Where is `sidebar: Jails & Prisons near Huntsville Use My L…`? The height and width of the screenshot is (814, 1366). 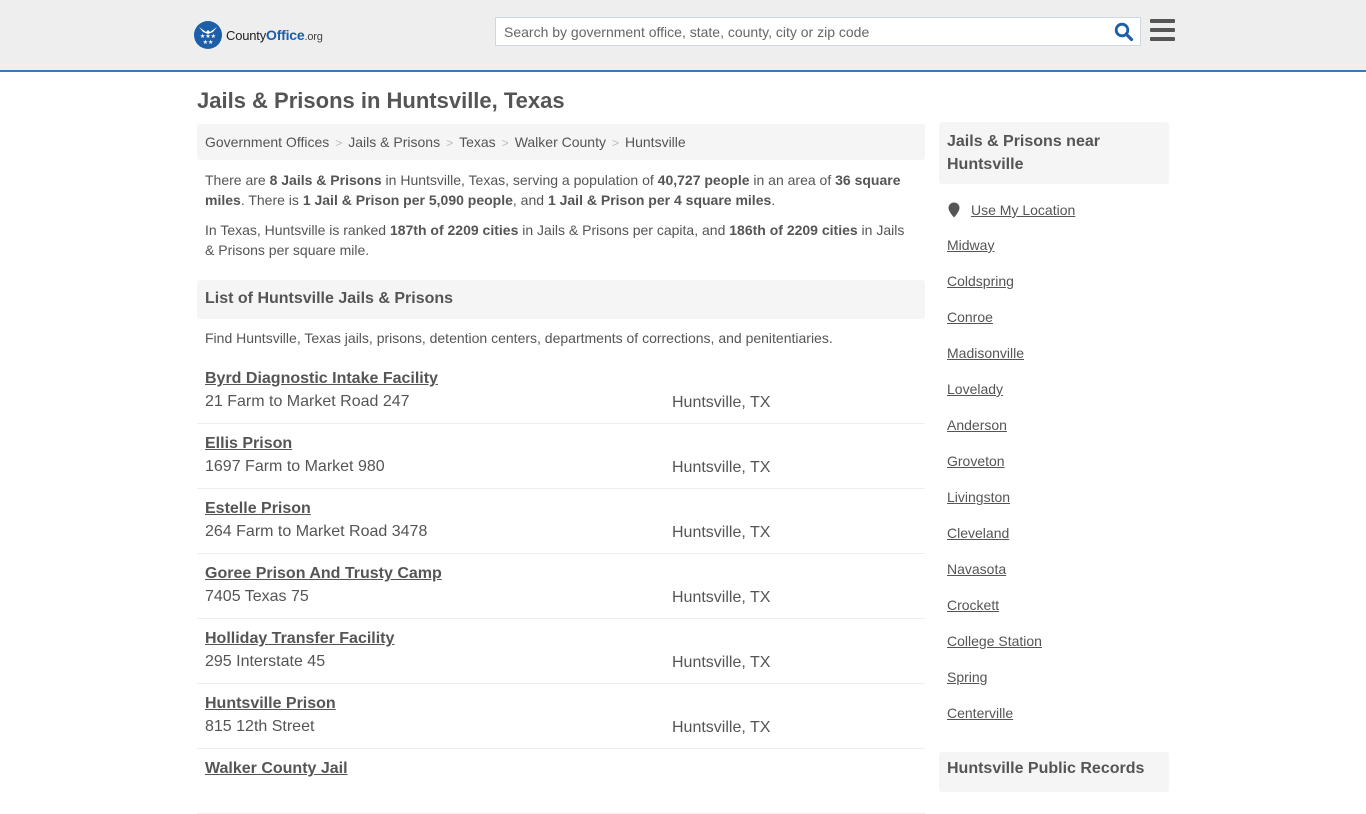 sidebar: Jails & Prisons near Huntsville Use My L… is located at coordinates (1054, 457).